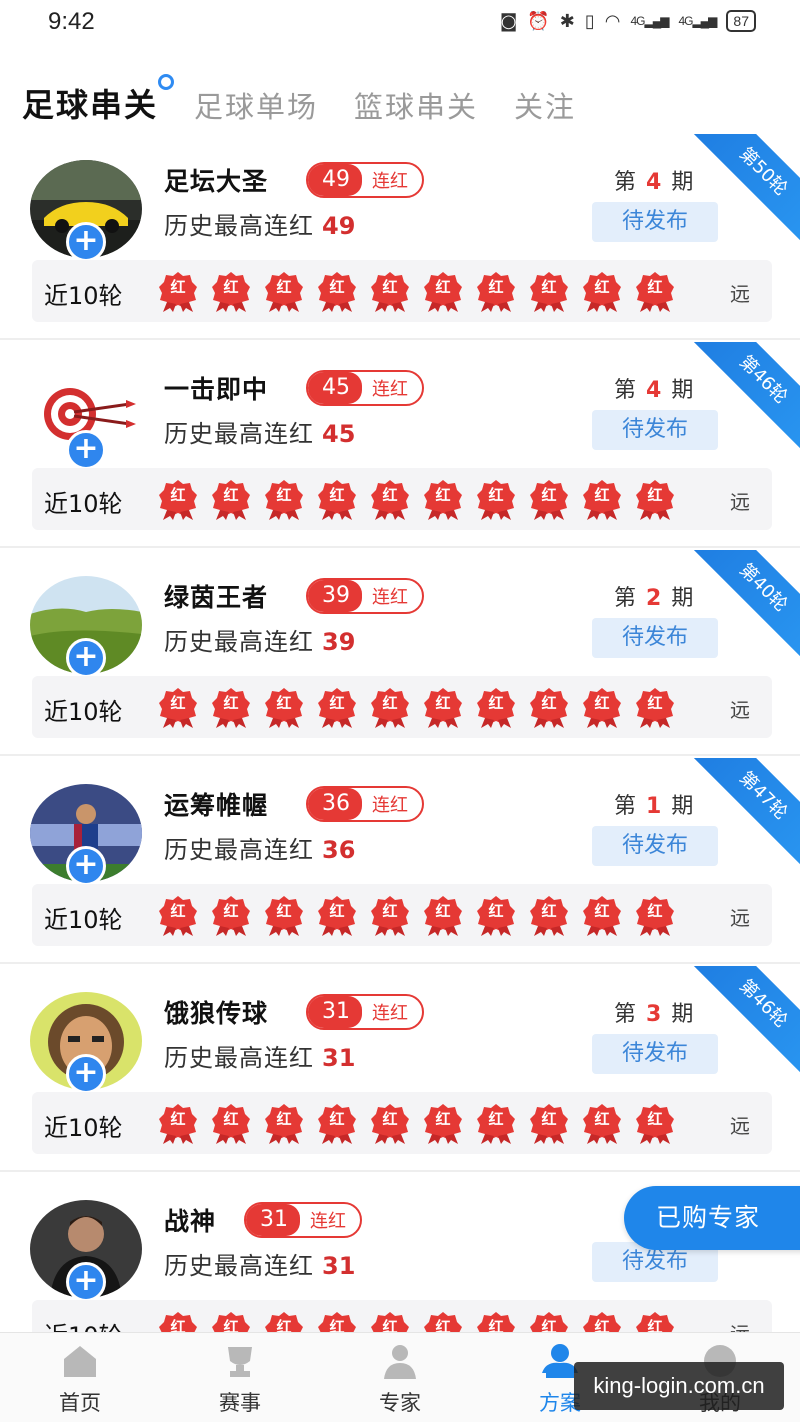  What do you see at coordinates (625, 390) in the screenshot?
I see `period-prefix: 第` at bounding box center [625, 390].